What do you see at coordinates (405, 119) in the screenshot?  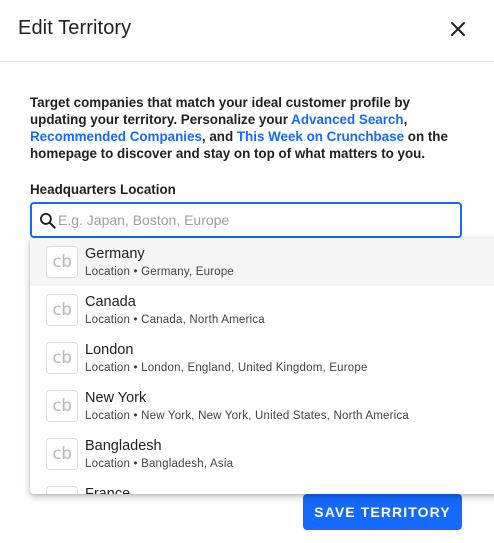 I see `intro-text-2: ,` at bounding box center [405, 119].